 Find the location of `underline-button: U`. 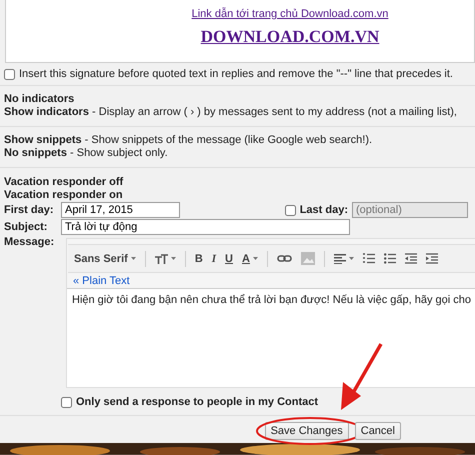

underline-button: U is located at coordinates (229, 258).